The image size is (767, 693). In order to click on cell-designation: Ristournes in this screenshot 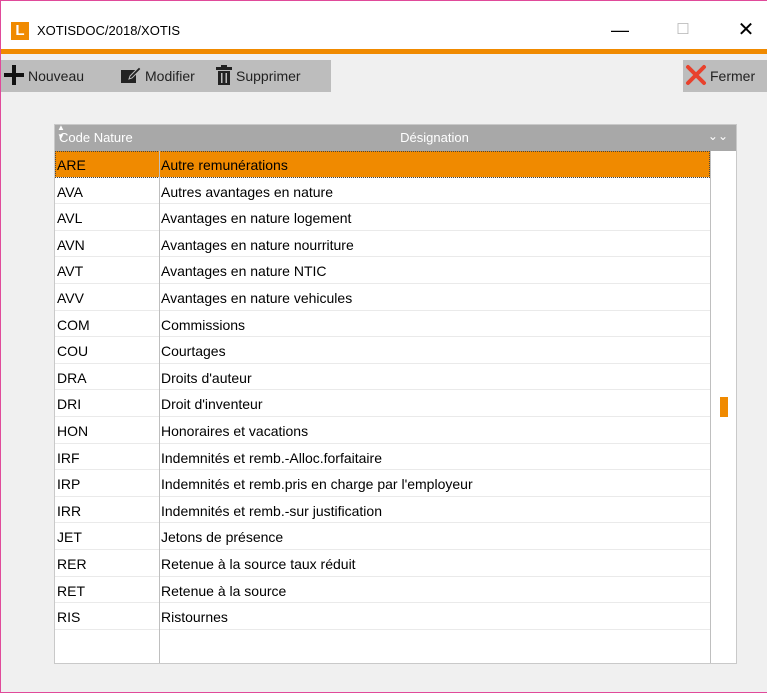, I will do `click(194, 617)`.